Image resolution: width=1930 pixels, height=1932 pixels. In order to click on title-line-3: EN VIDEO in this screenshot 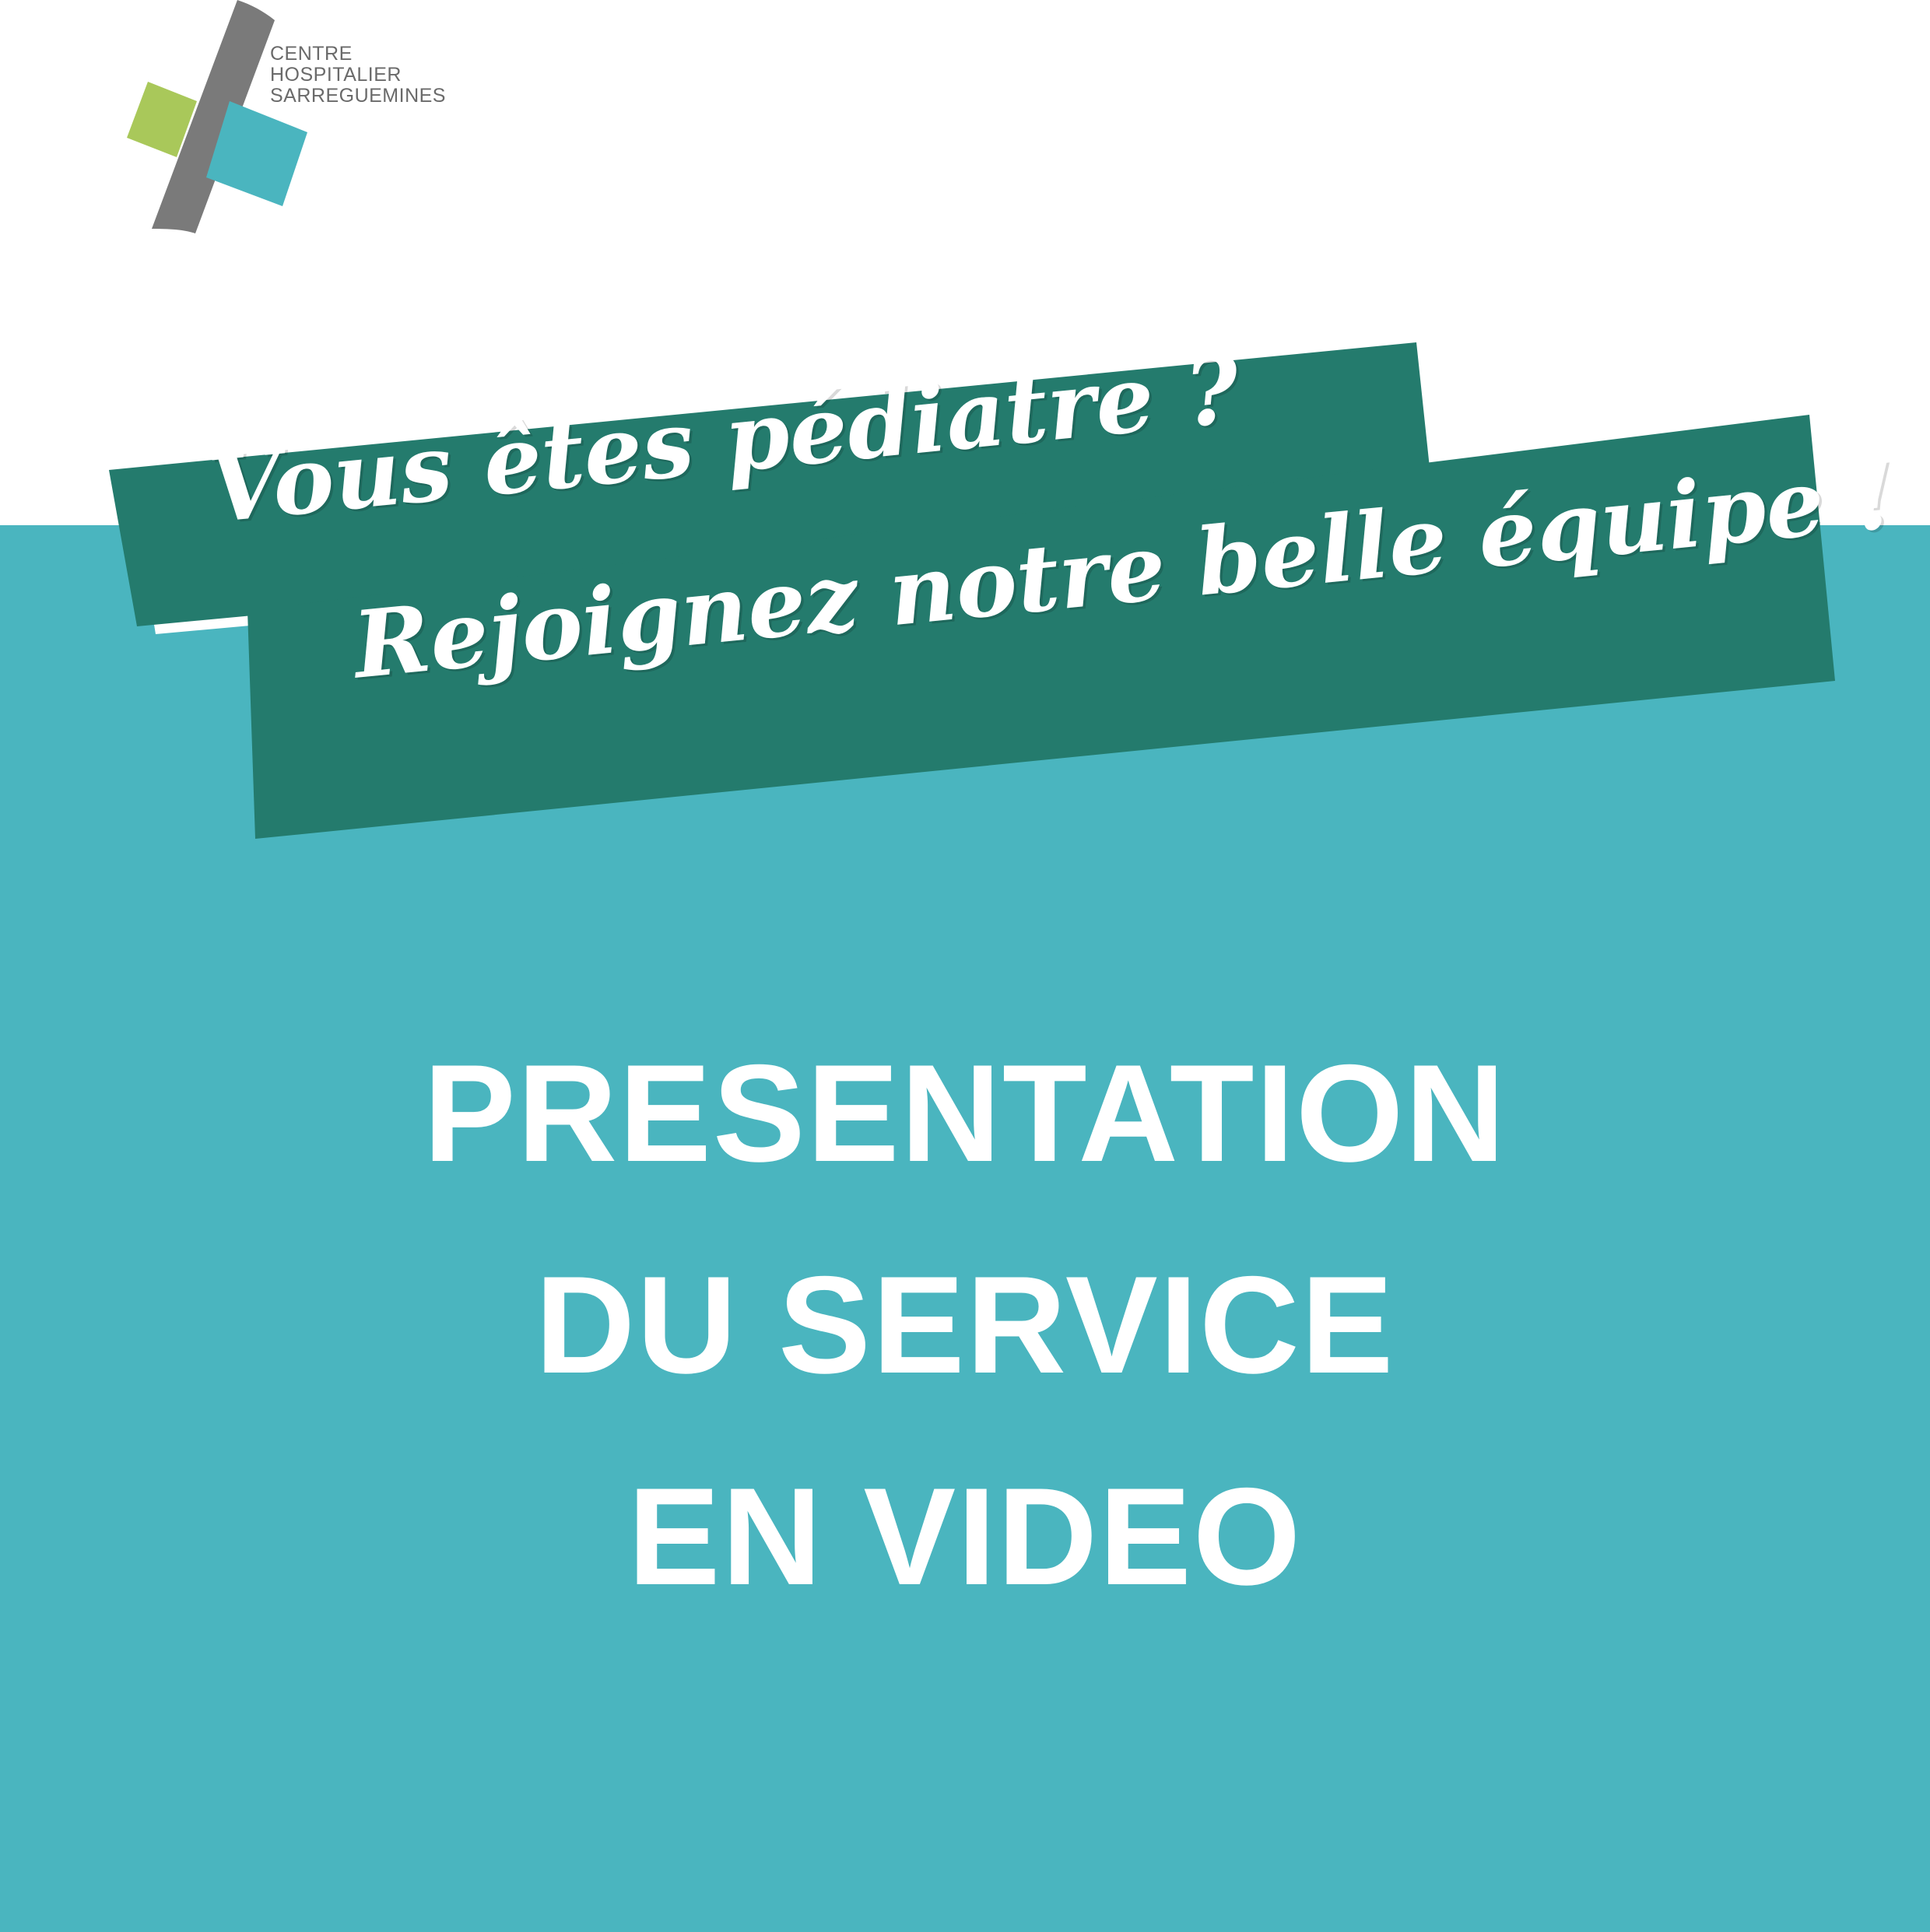, I will do `click(965, 1536)`.